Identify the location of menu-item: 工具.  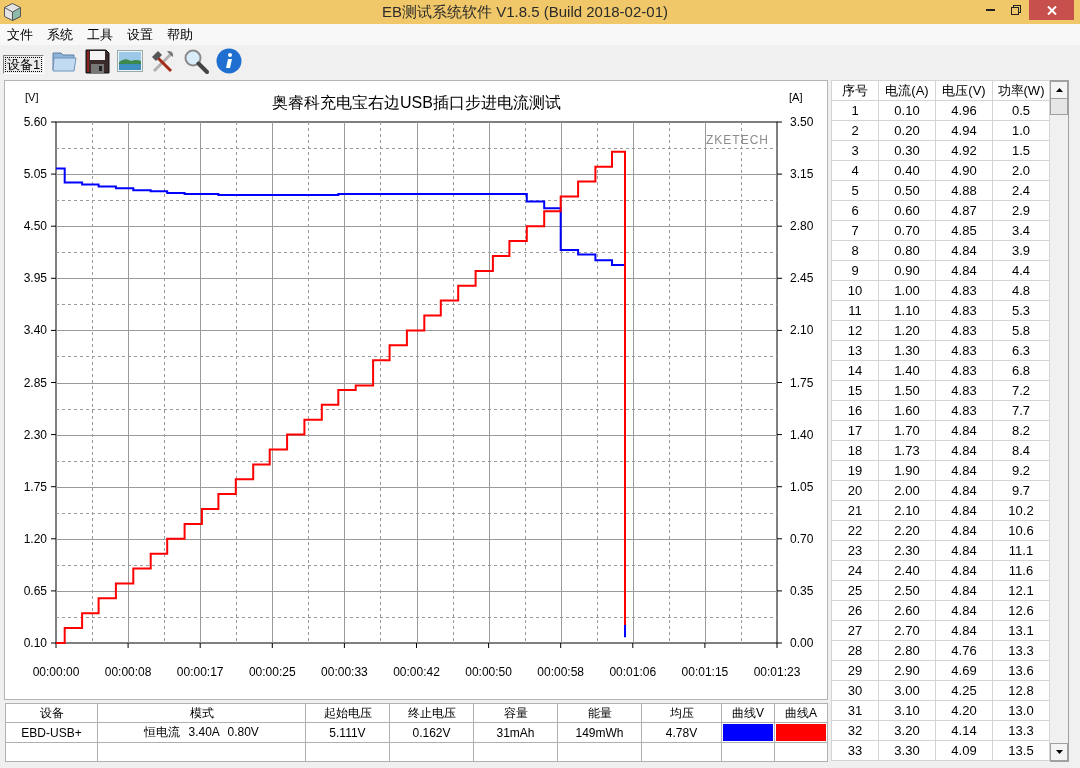
(100, 34).